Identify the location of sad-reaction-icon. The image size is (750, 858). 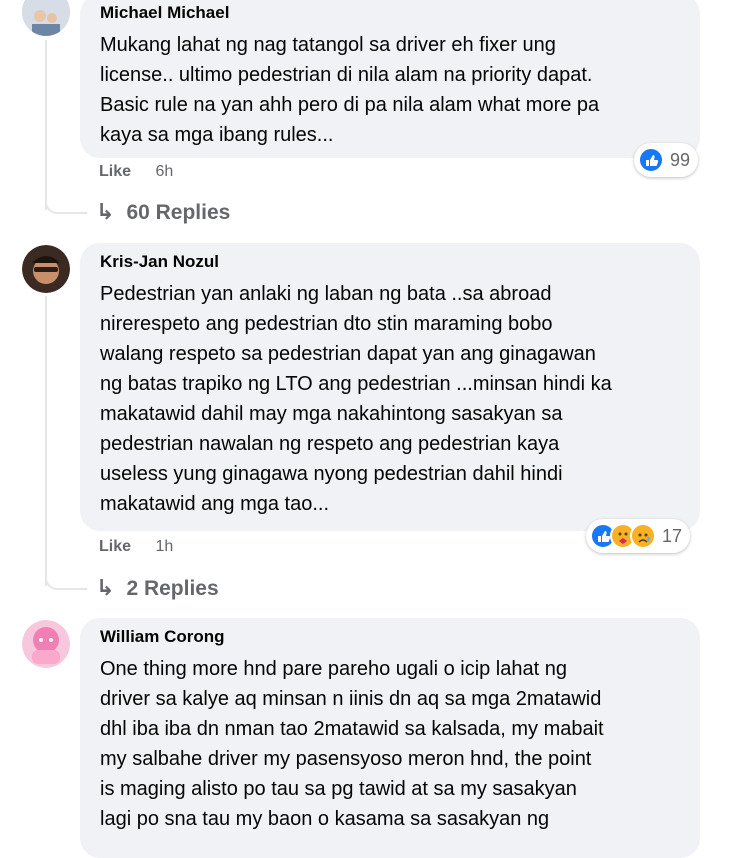
(643, 536).